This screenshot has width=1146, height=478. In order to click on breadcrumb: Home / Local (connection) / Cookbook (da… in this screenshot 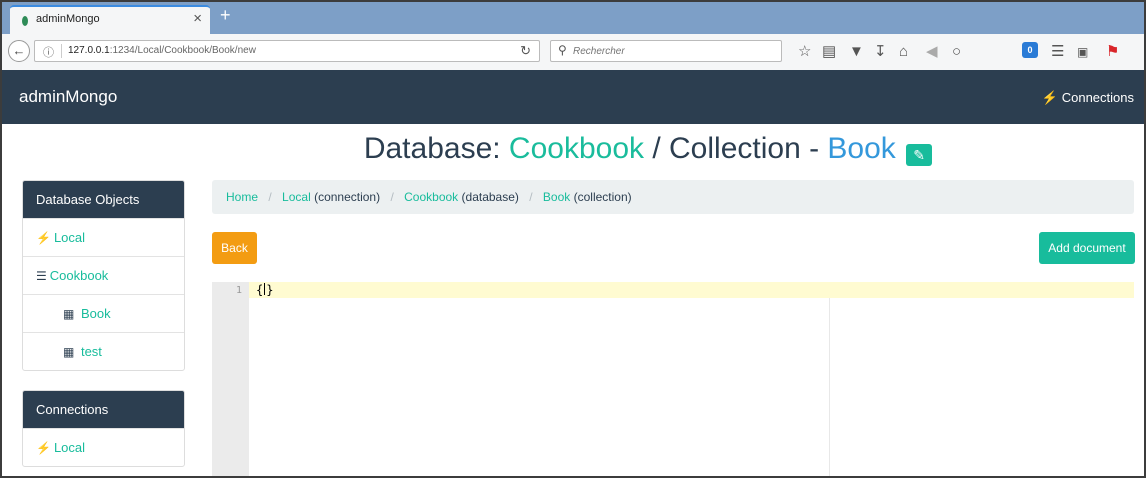, I will do `click(673, 197)`.